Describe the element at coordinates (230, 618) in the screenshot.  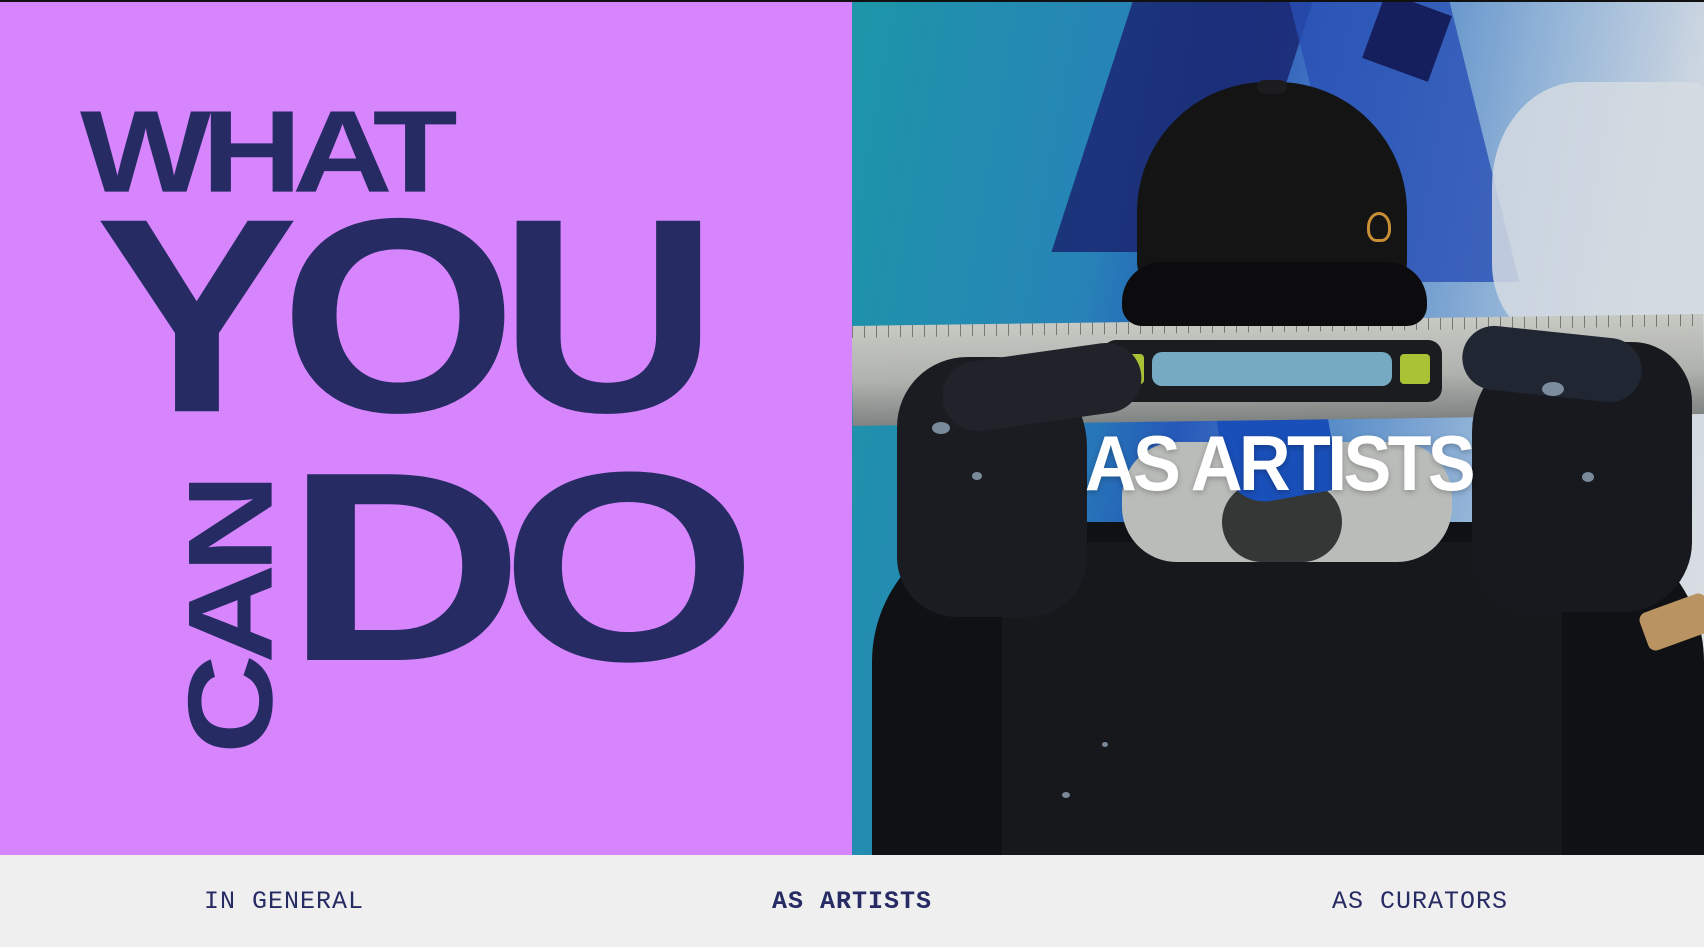
I see `headline-word-can: CAN` at that location.